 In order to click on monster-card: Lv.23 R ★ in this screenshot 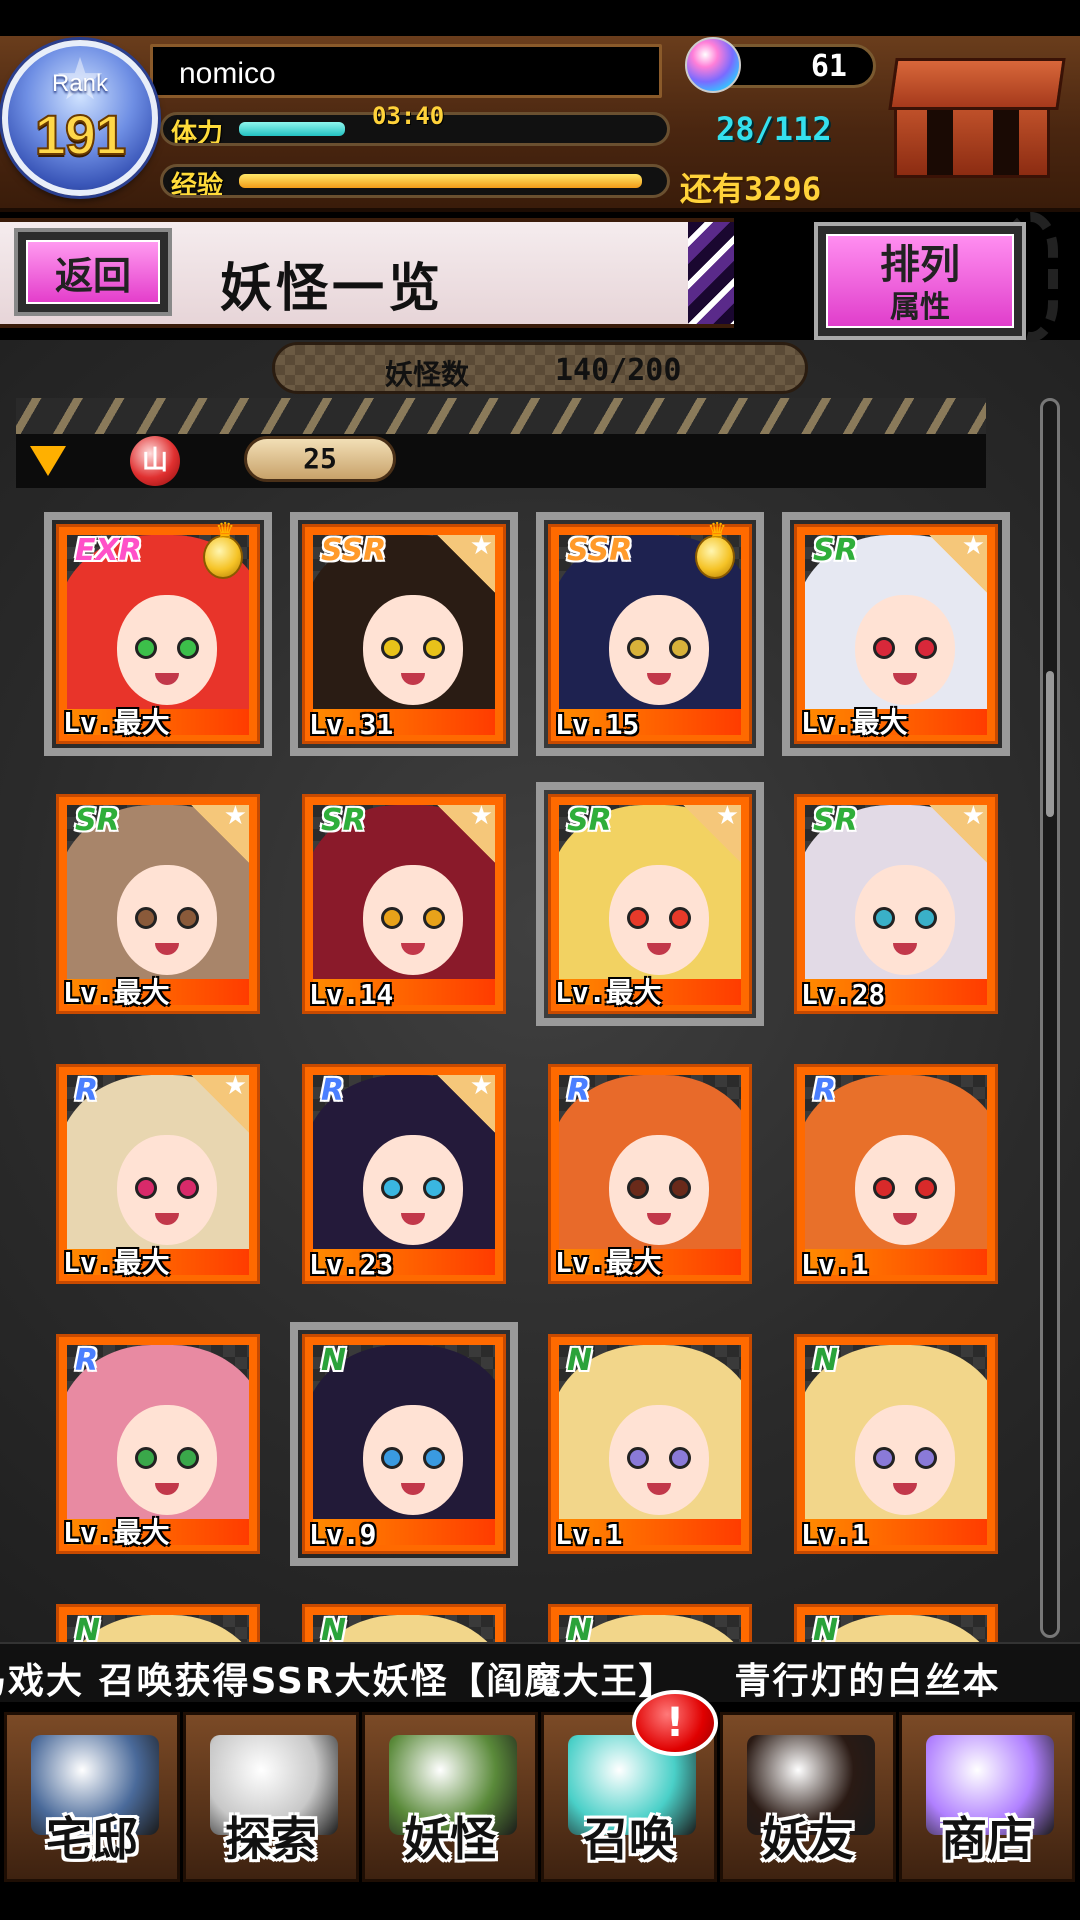, I will do `click(404, 1174)`.